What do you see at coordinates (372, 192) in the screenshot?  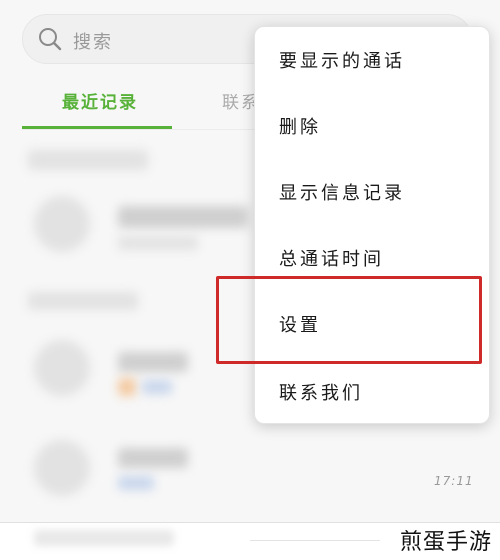 I see `menu-item-show-message-log: 显示信息记录` at bounding box center [372, 192].